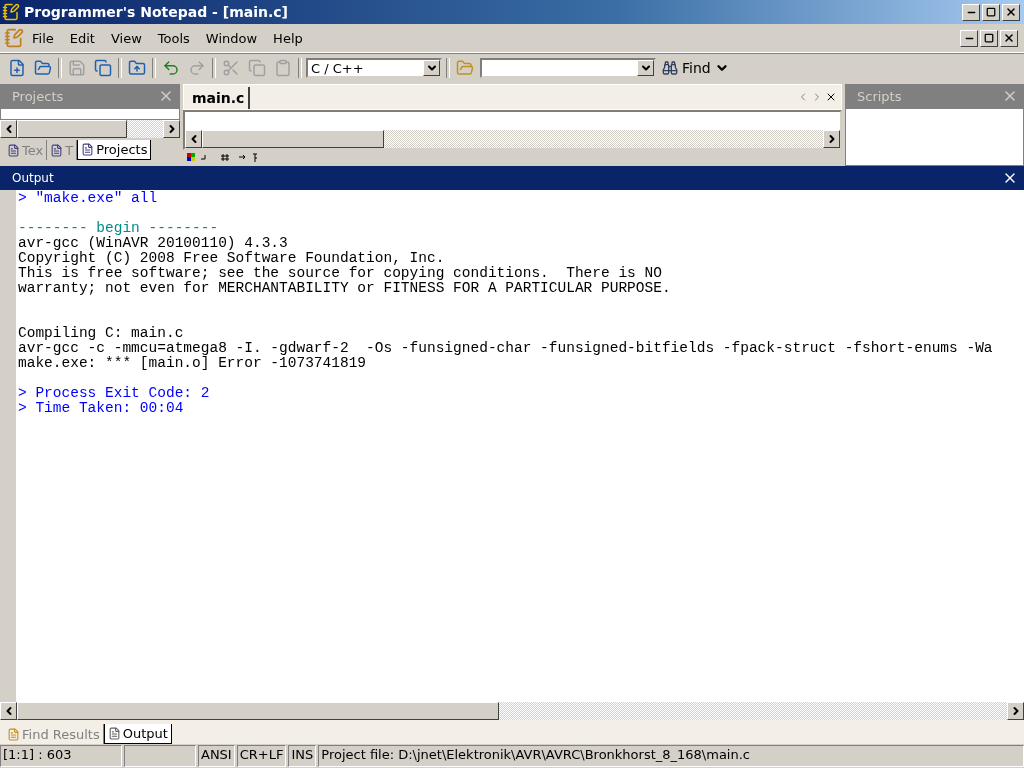 This screenshot has height=768, width=1024. Describe the element at coordinates (231, 38) in the screenshot. I see `menu-item: Window` at that location.